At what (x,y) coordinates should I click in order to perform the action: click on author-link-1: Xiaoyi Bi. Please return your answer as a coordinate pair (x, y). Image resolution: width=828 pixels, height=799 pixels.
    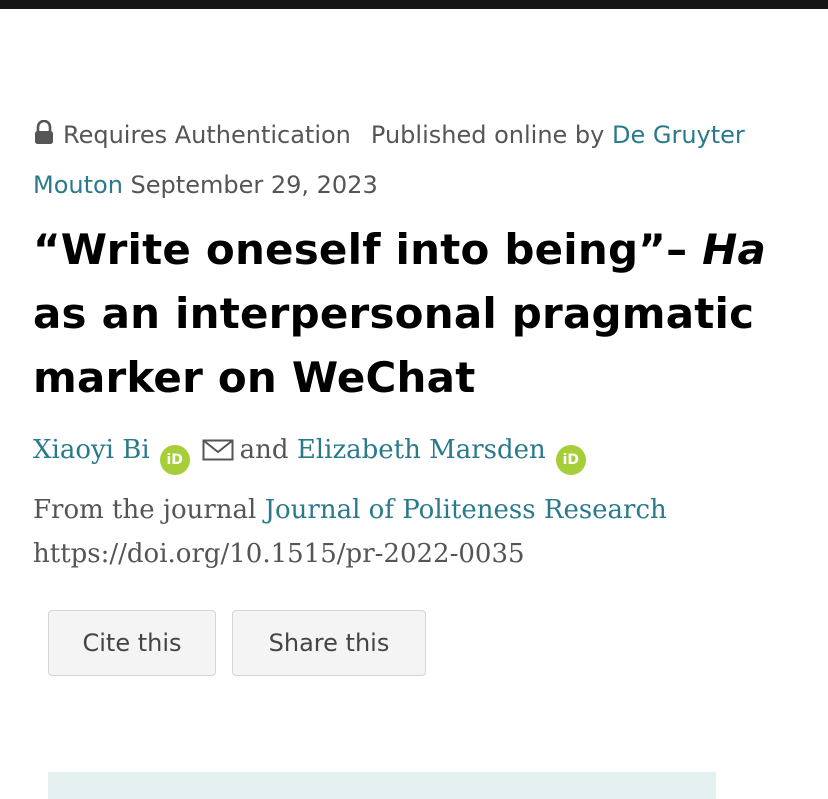
    Looking at the image, I should click on (91, 450).